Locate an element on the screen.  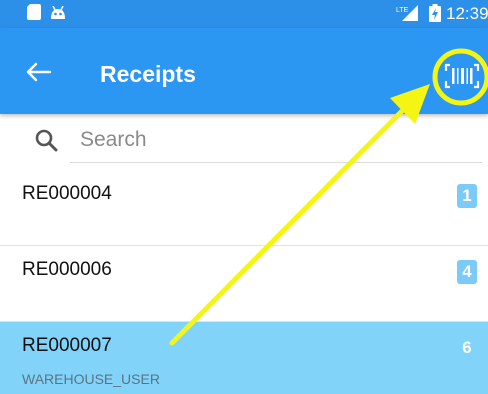
lte-signal-icon: LTE is located at coordinates (407, 13).